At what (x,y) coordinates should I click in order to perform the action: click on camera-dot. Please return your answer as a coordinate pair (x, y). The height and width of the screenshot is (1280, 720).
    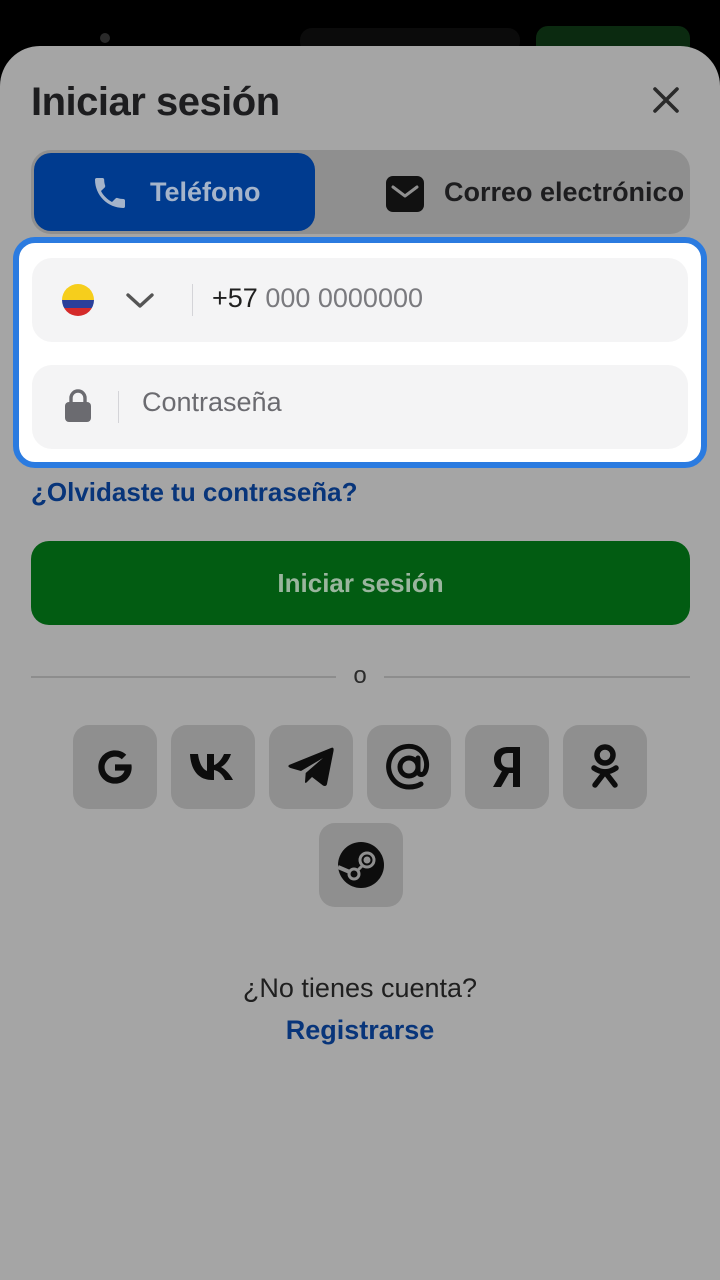
    Looking at the image, I should click on (105, 38).